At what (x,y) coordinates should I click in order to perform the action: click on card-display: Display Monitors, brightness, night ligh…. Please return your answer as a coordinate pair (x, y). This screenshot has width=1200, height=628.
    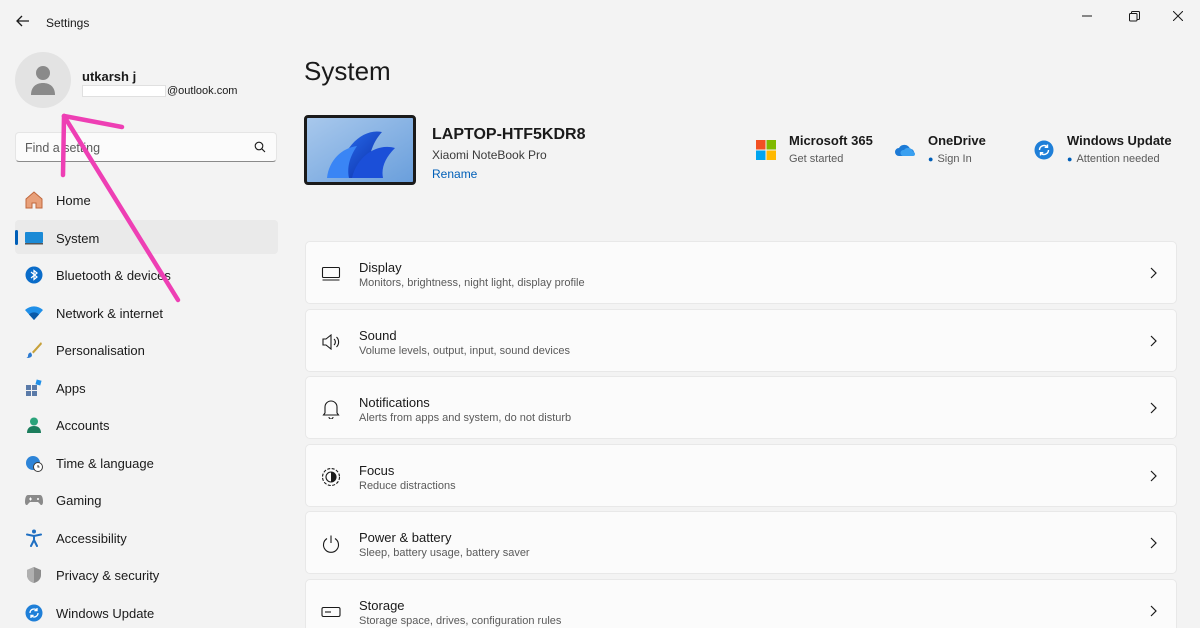
    Looking at the image, I should click on (741, 272).